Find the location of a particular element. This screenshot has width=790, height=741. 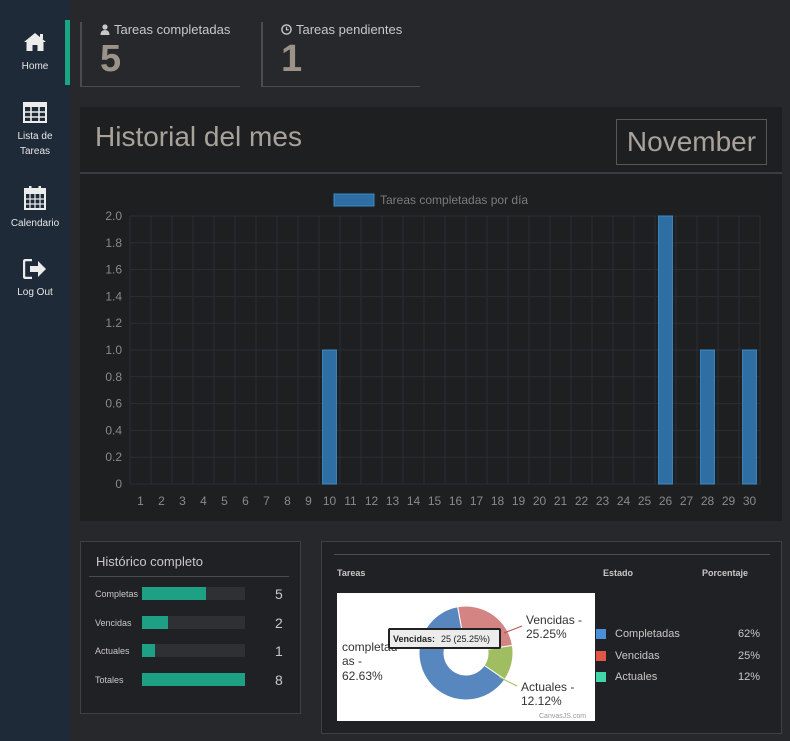

x-tick-label: 10 is located at coordinates (330, 501).